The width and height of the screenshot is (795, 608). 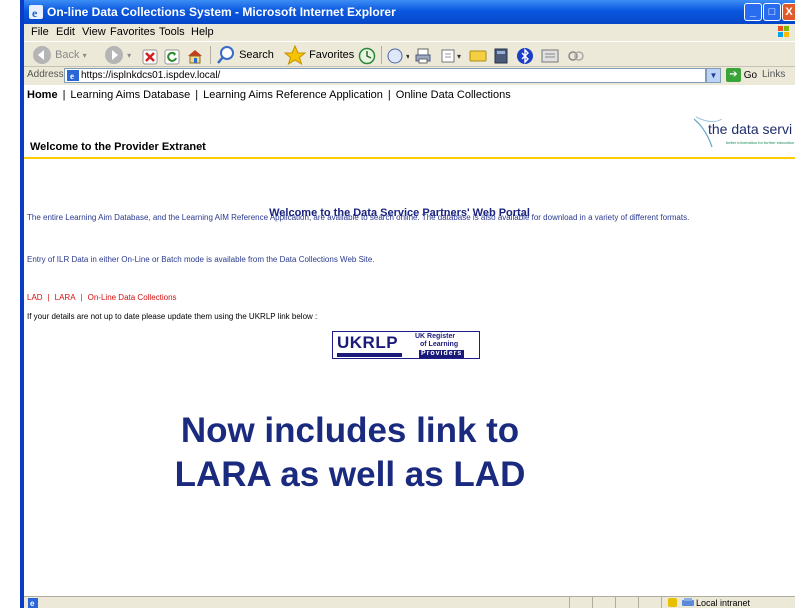 What do you see at coordinates (733, 75) in the screenshot?
I see `go-arrow-icon: ➔` at bounding box center [733, 75].